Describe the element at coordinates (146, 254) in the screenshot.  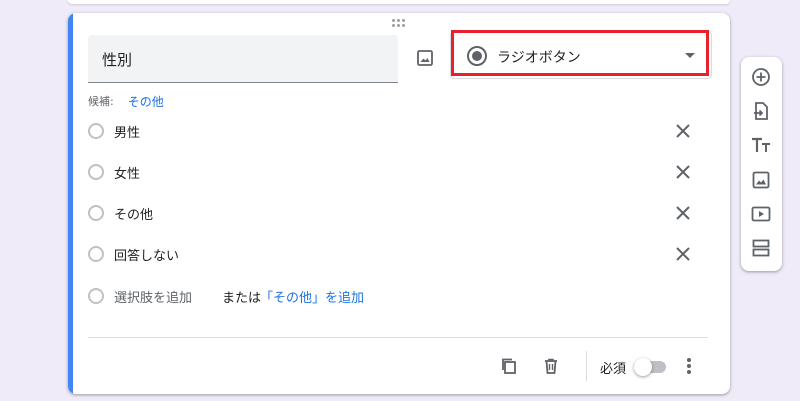
I see `option-label: 回答しない` at that location.